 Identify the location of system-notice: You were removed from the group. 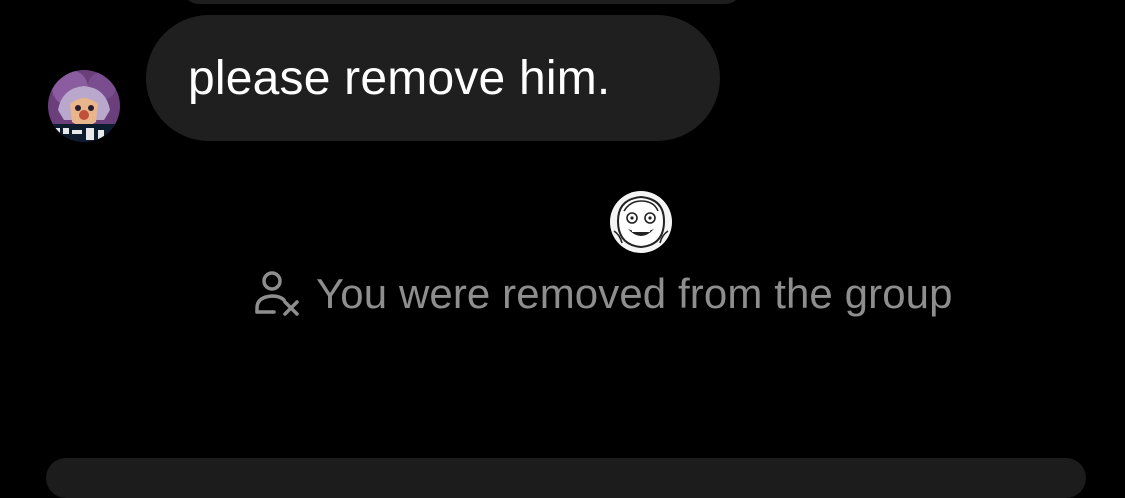
(602, 294).